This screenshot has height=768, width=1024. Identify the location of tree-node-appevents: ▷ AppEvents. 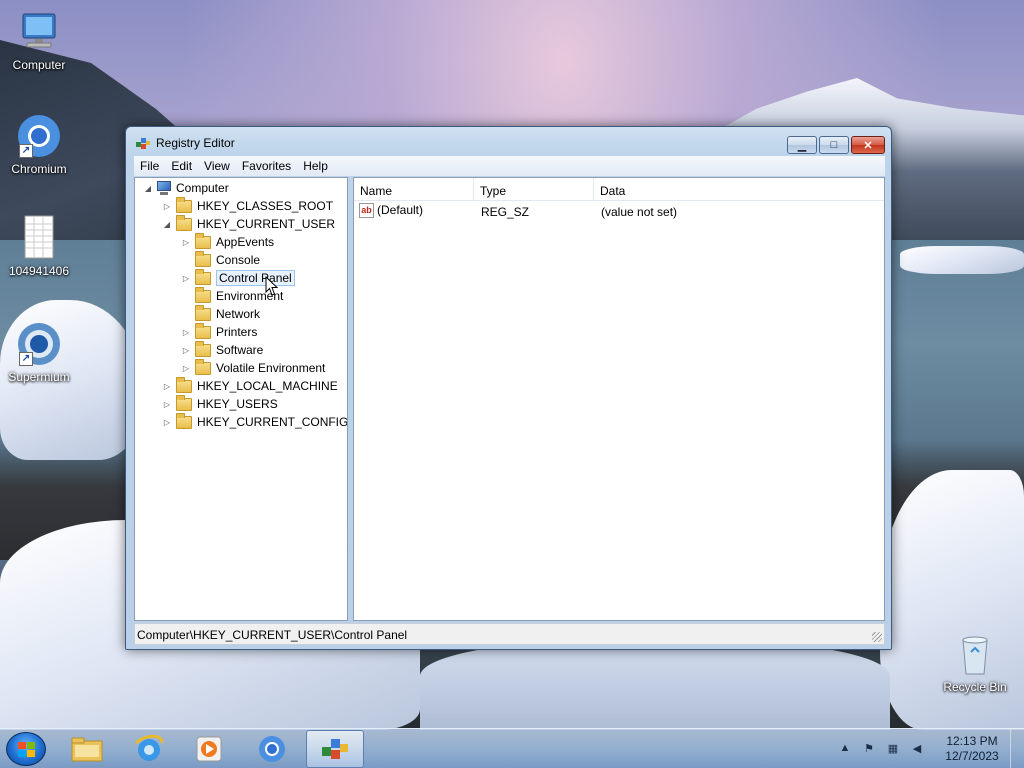
(228, 241).